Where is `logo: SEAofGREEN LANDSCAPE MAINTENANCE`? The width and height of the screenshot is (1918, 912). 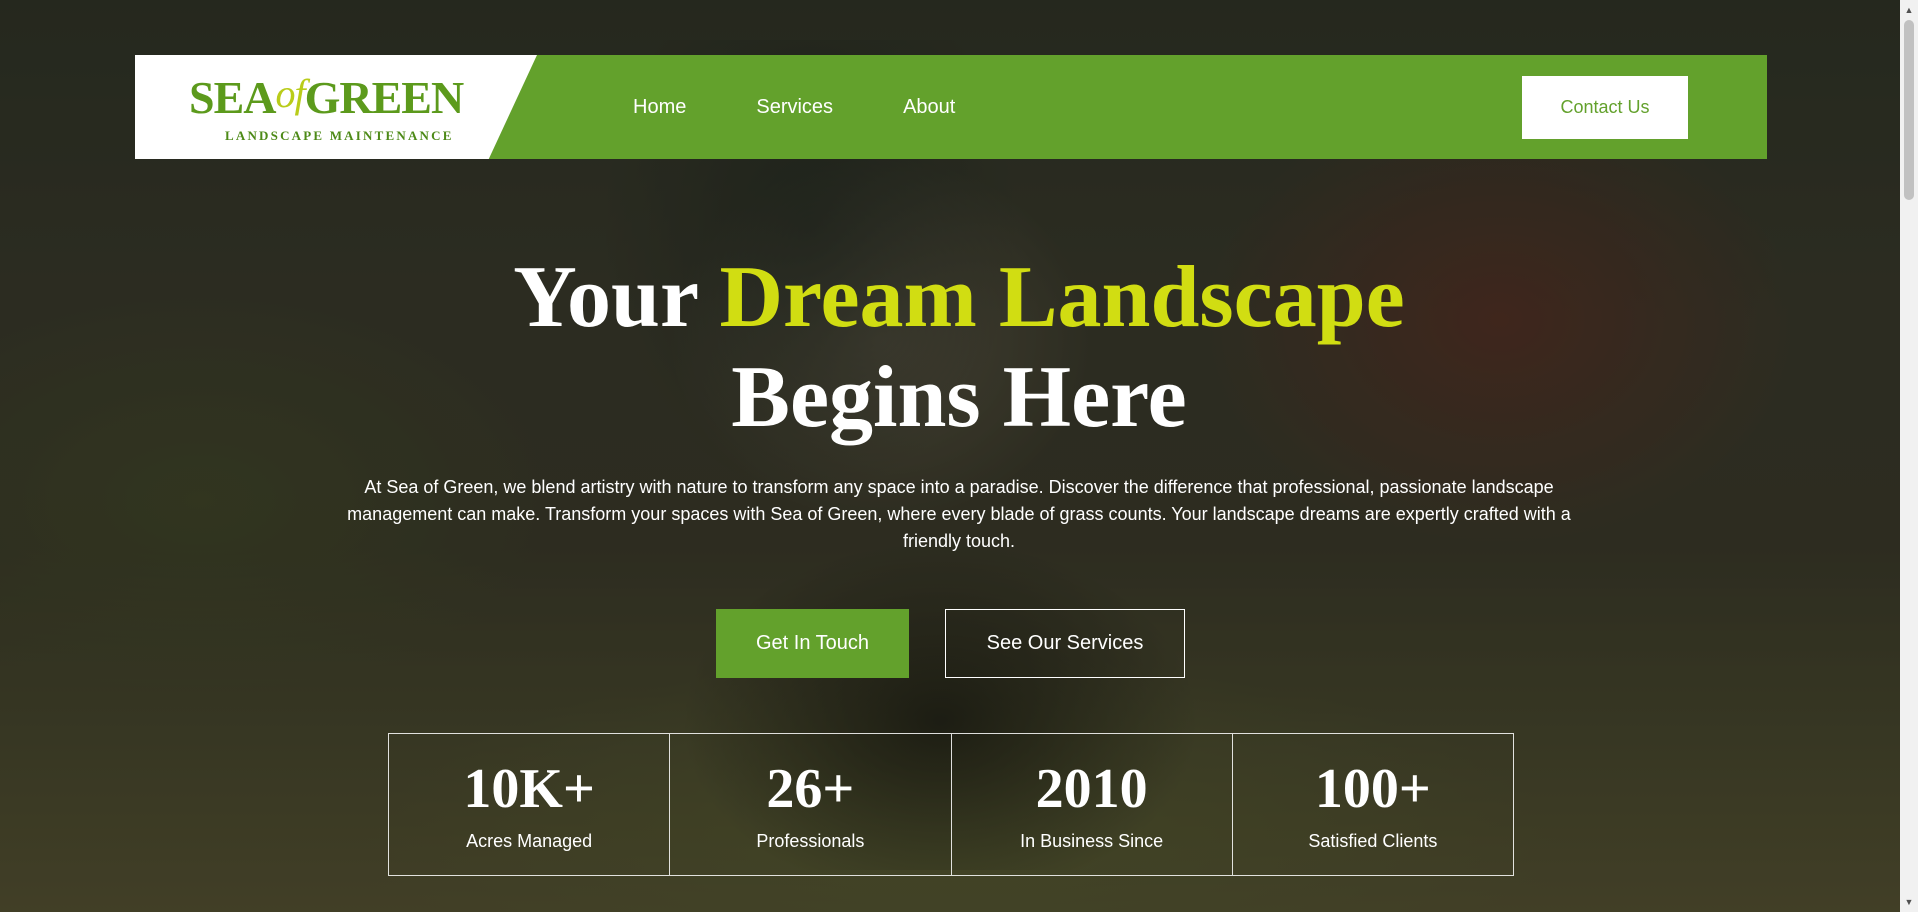
logo: SEAofGREEN LANDSCAPE MAINTENANCE is located at coordinates (336, 107).